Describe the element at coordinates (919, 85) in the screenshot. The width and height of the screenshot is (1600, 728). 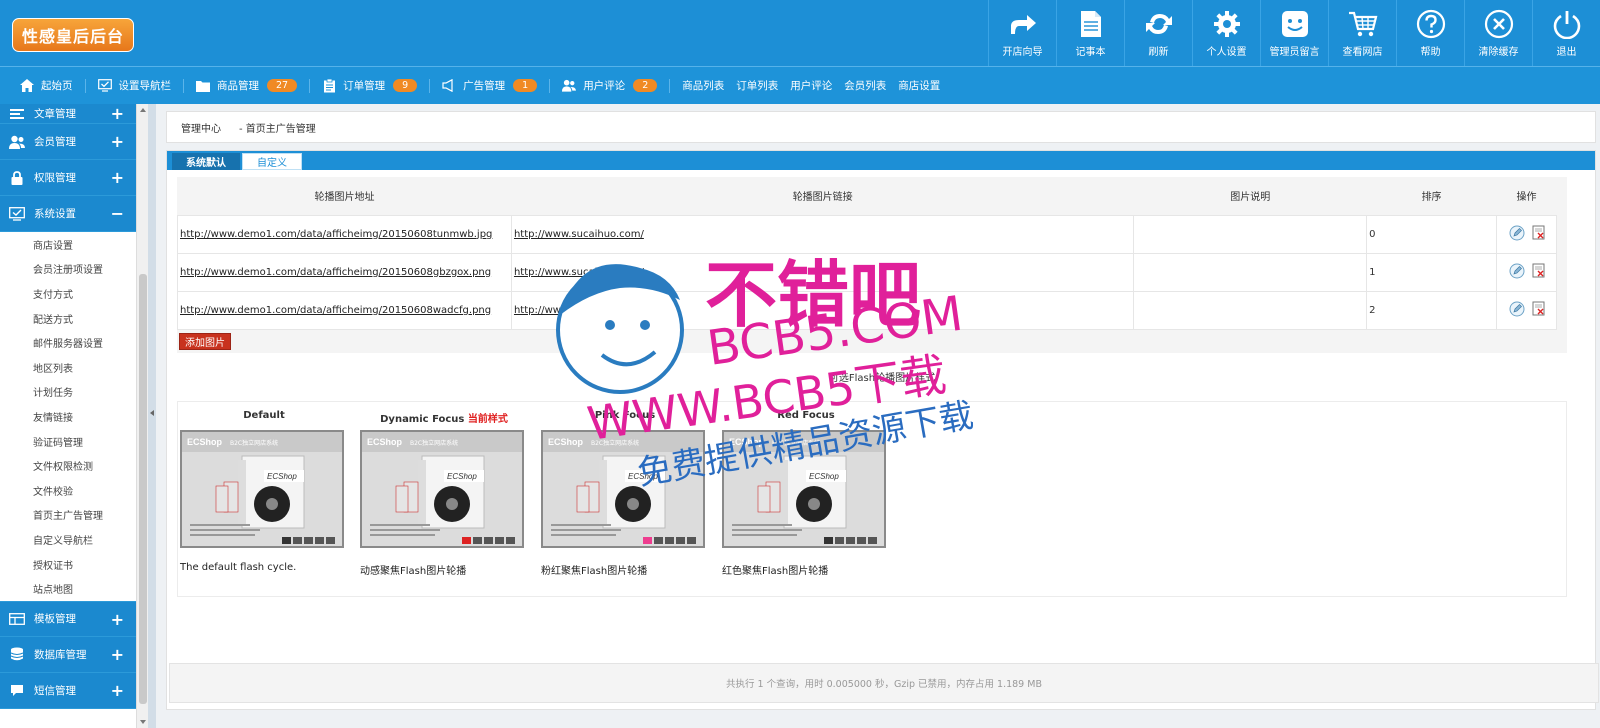
I see `nav-link-store-settings: 商店设置` at that location.